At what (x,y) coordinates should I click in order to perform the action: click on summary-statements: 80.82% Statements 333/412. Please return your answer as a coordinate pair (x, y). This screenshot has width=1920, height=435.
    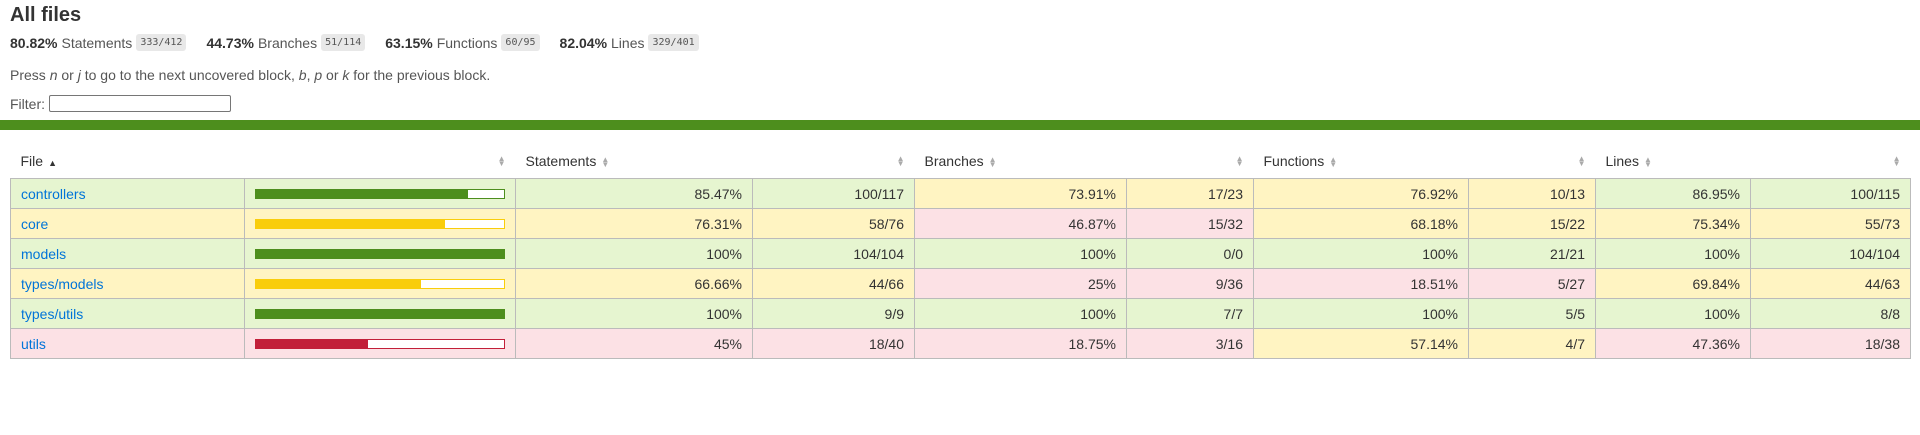
    Looking at the image, I should click on (98, 42).